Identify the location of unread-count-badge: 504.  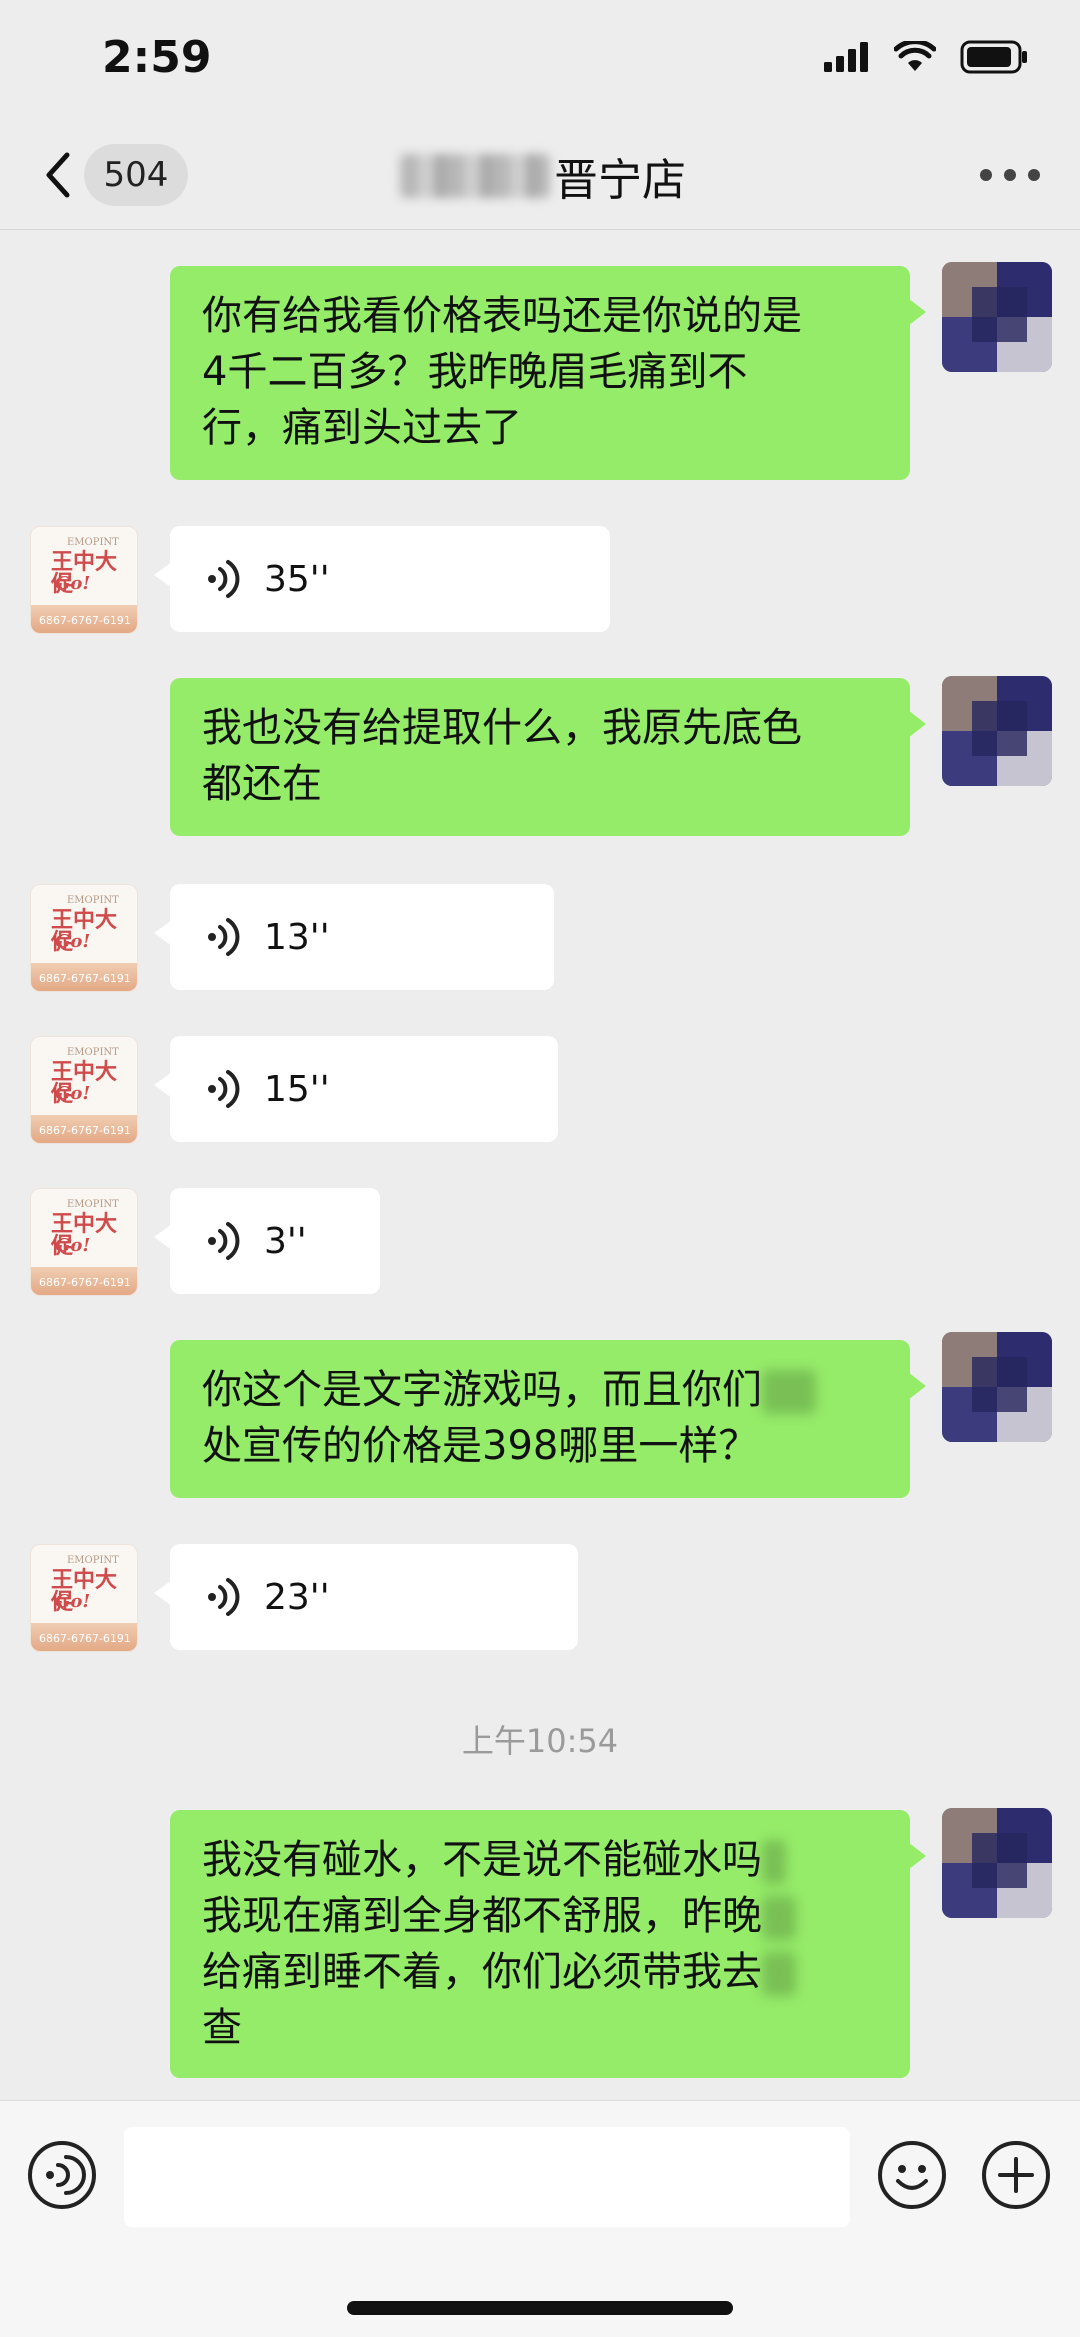
(136, 175).